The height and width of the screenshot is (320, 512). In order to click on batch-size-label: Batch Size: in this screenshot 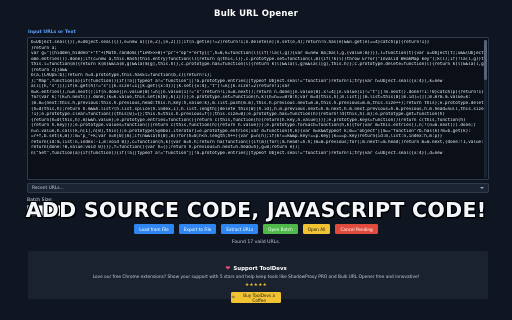, I will do `click(40, 200)`.